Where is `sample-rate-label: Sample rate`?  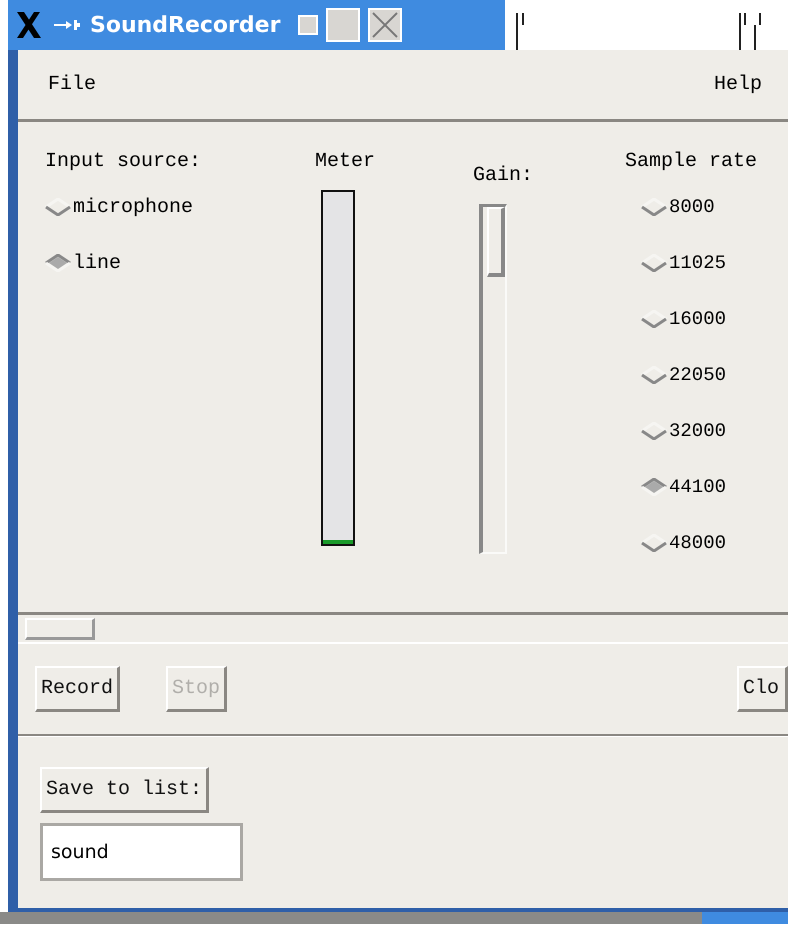
sample-rate-label: Sample rate is located at coordinates (691, 162).